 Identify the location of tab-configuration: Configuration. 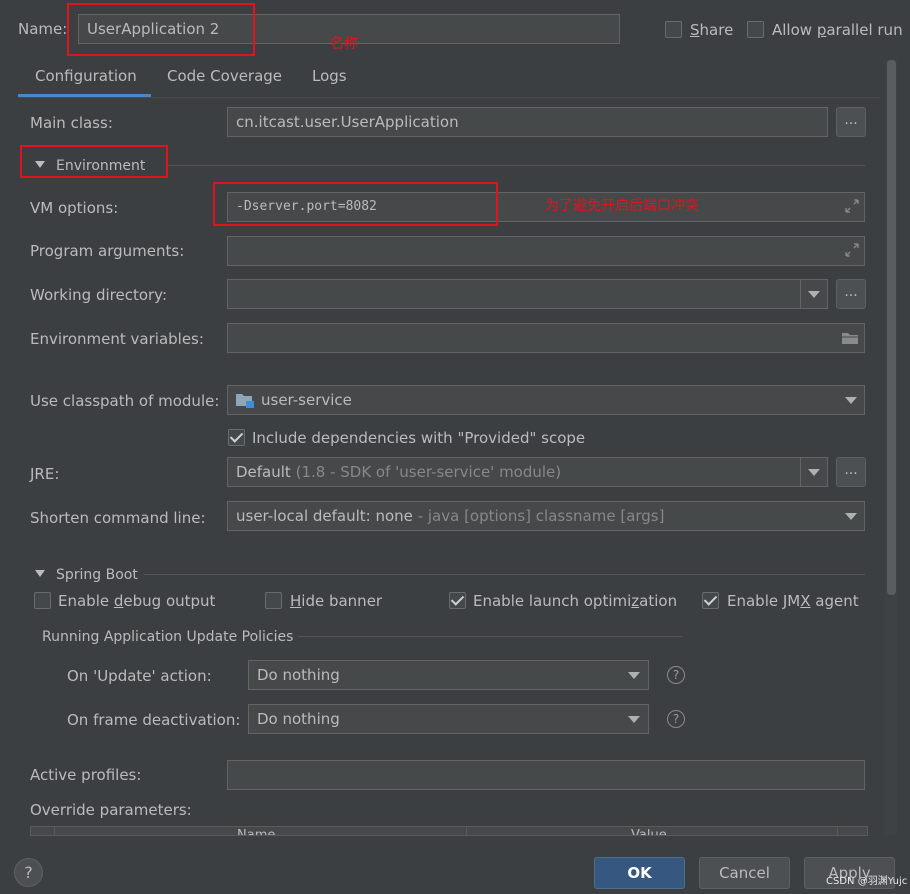
(86, 76).